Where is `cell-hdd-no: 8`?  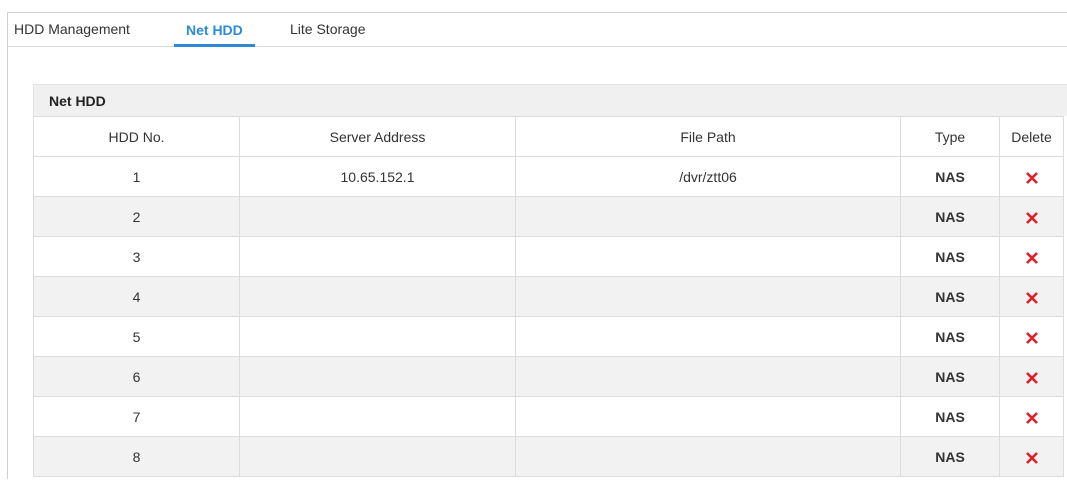
cell-hdd-no: 8 is located at coordinates (136, 456).